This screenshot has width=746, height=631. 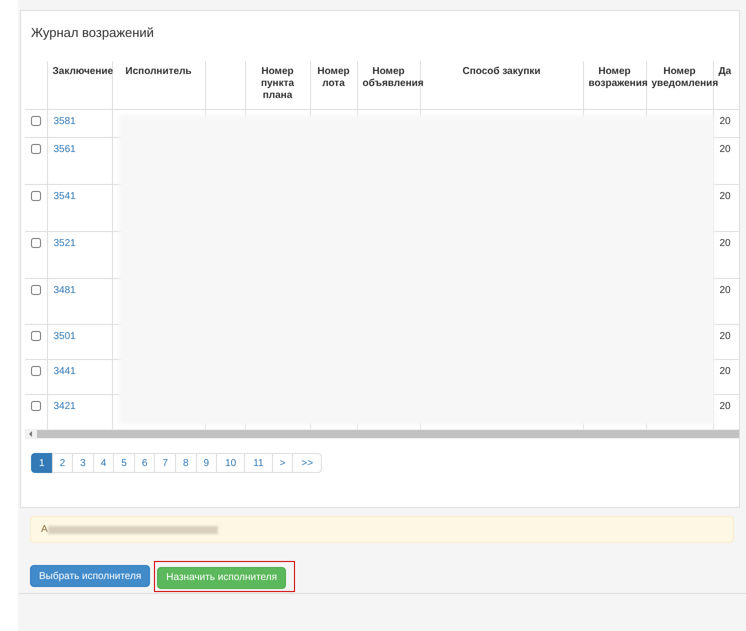 What do you see at coordinates (65, 336) in the screenshot?
I see `conclusion-link: 3501` at bounding box center [65, 336].